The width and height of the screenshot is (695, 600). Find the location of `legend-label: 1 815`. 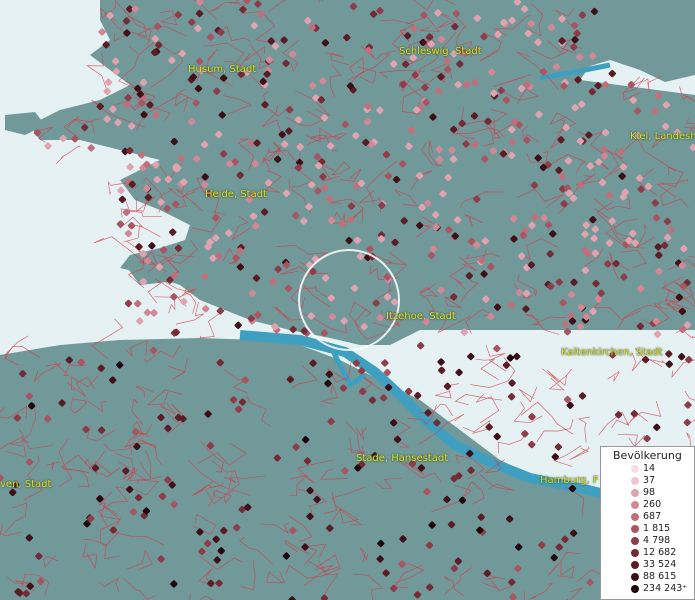

legend-label: 1 815 is located at coordinates (657, 528).